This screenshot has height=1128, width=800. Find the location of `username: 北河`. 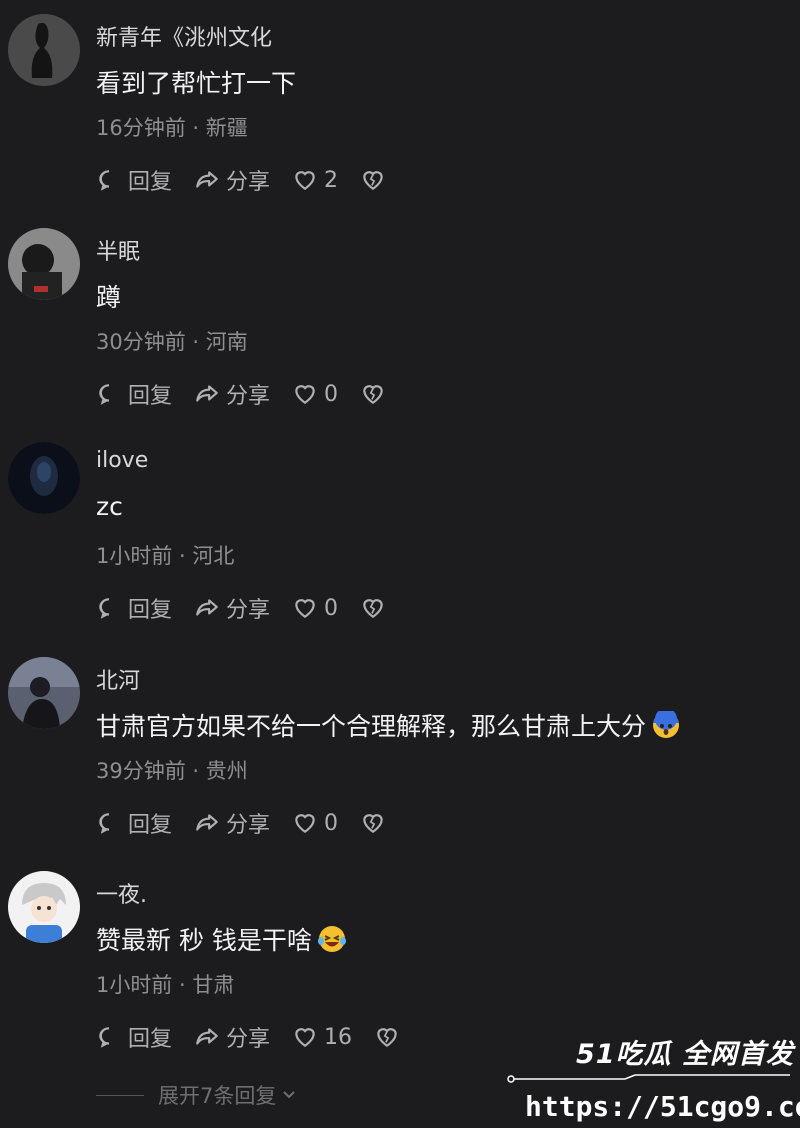

username: 北河 is located at coordinates (118, 679).